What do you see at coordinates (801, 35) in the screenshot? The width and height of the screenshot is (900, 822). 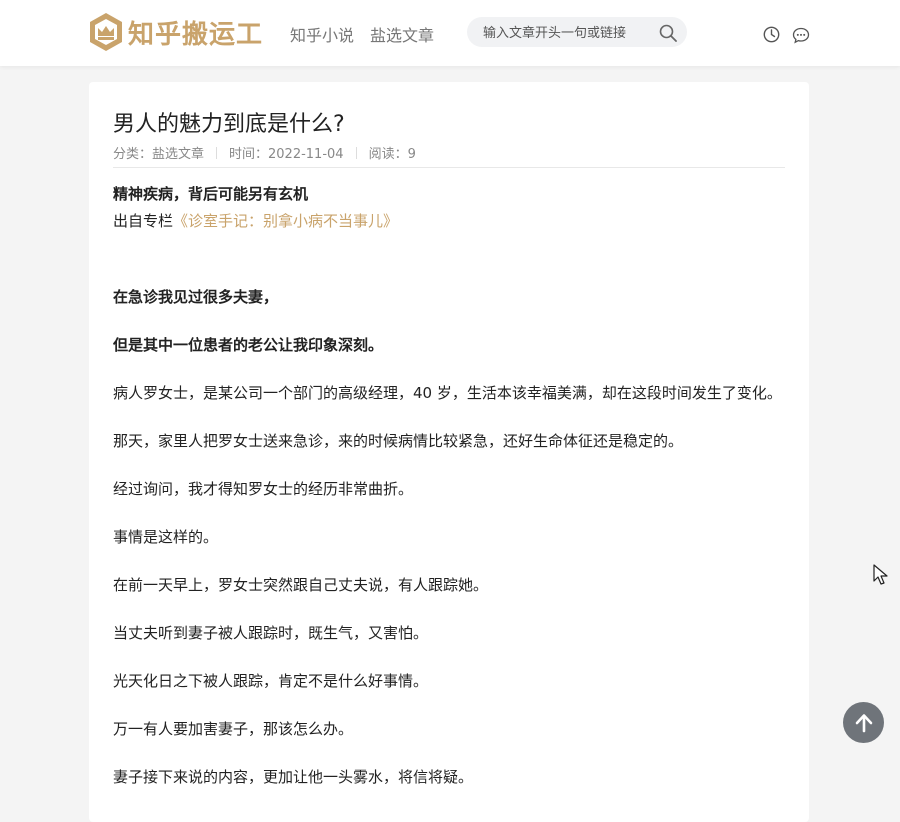 I see `message-icon` at bounding box center [801, 35].